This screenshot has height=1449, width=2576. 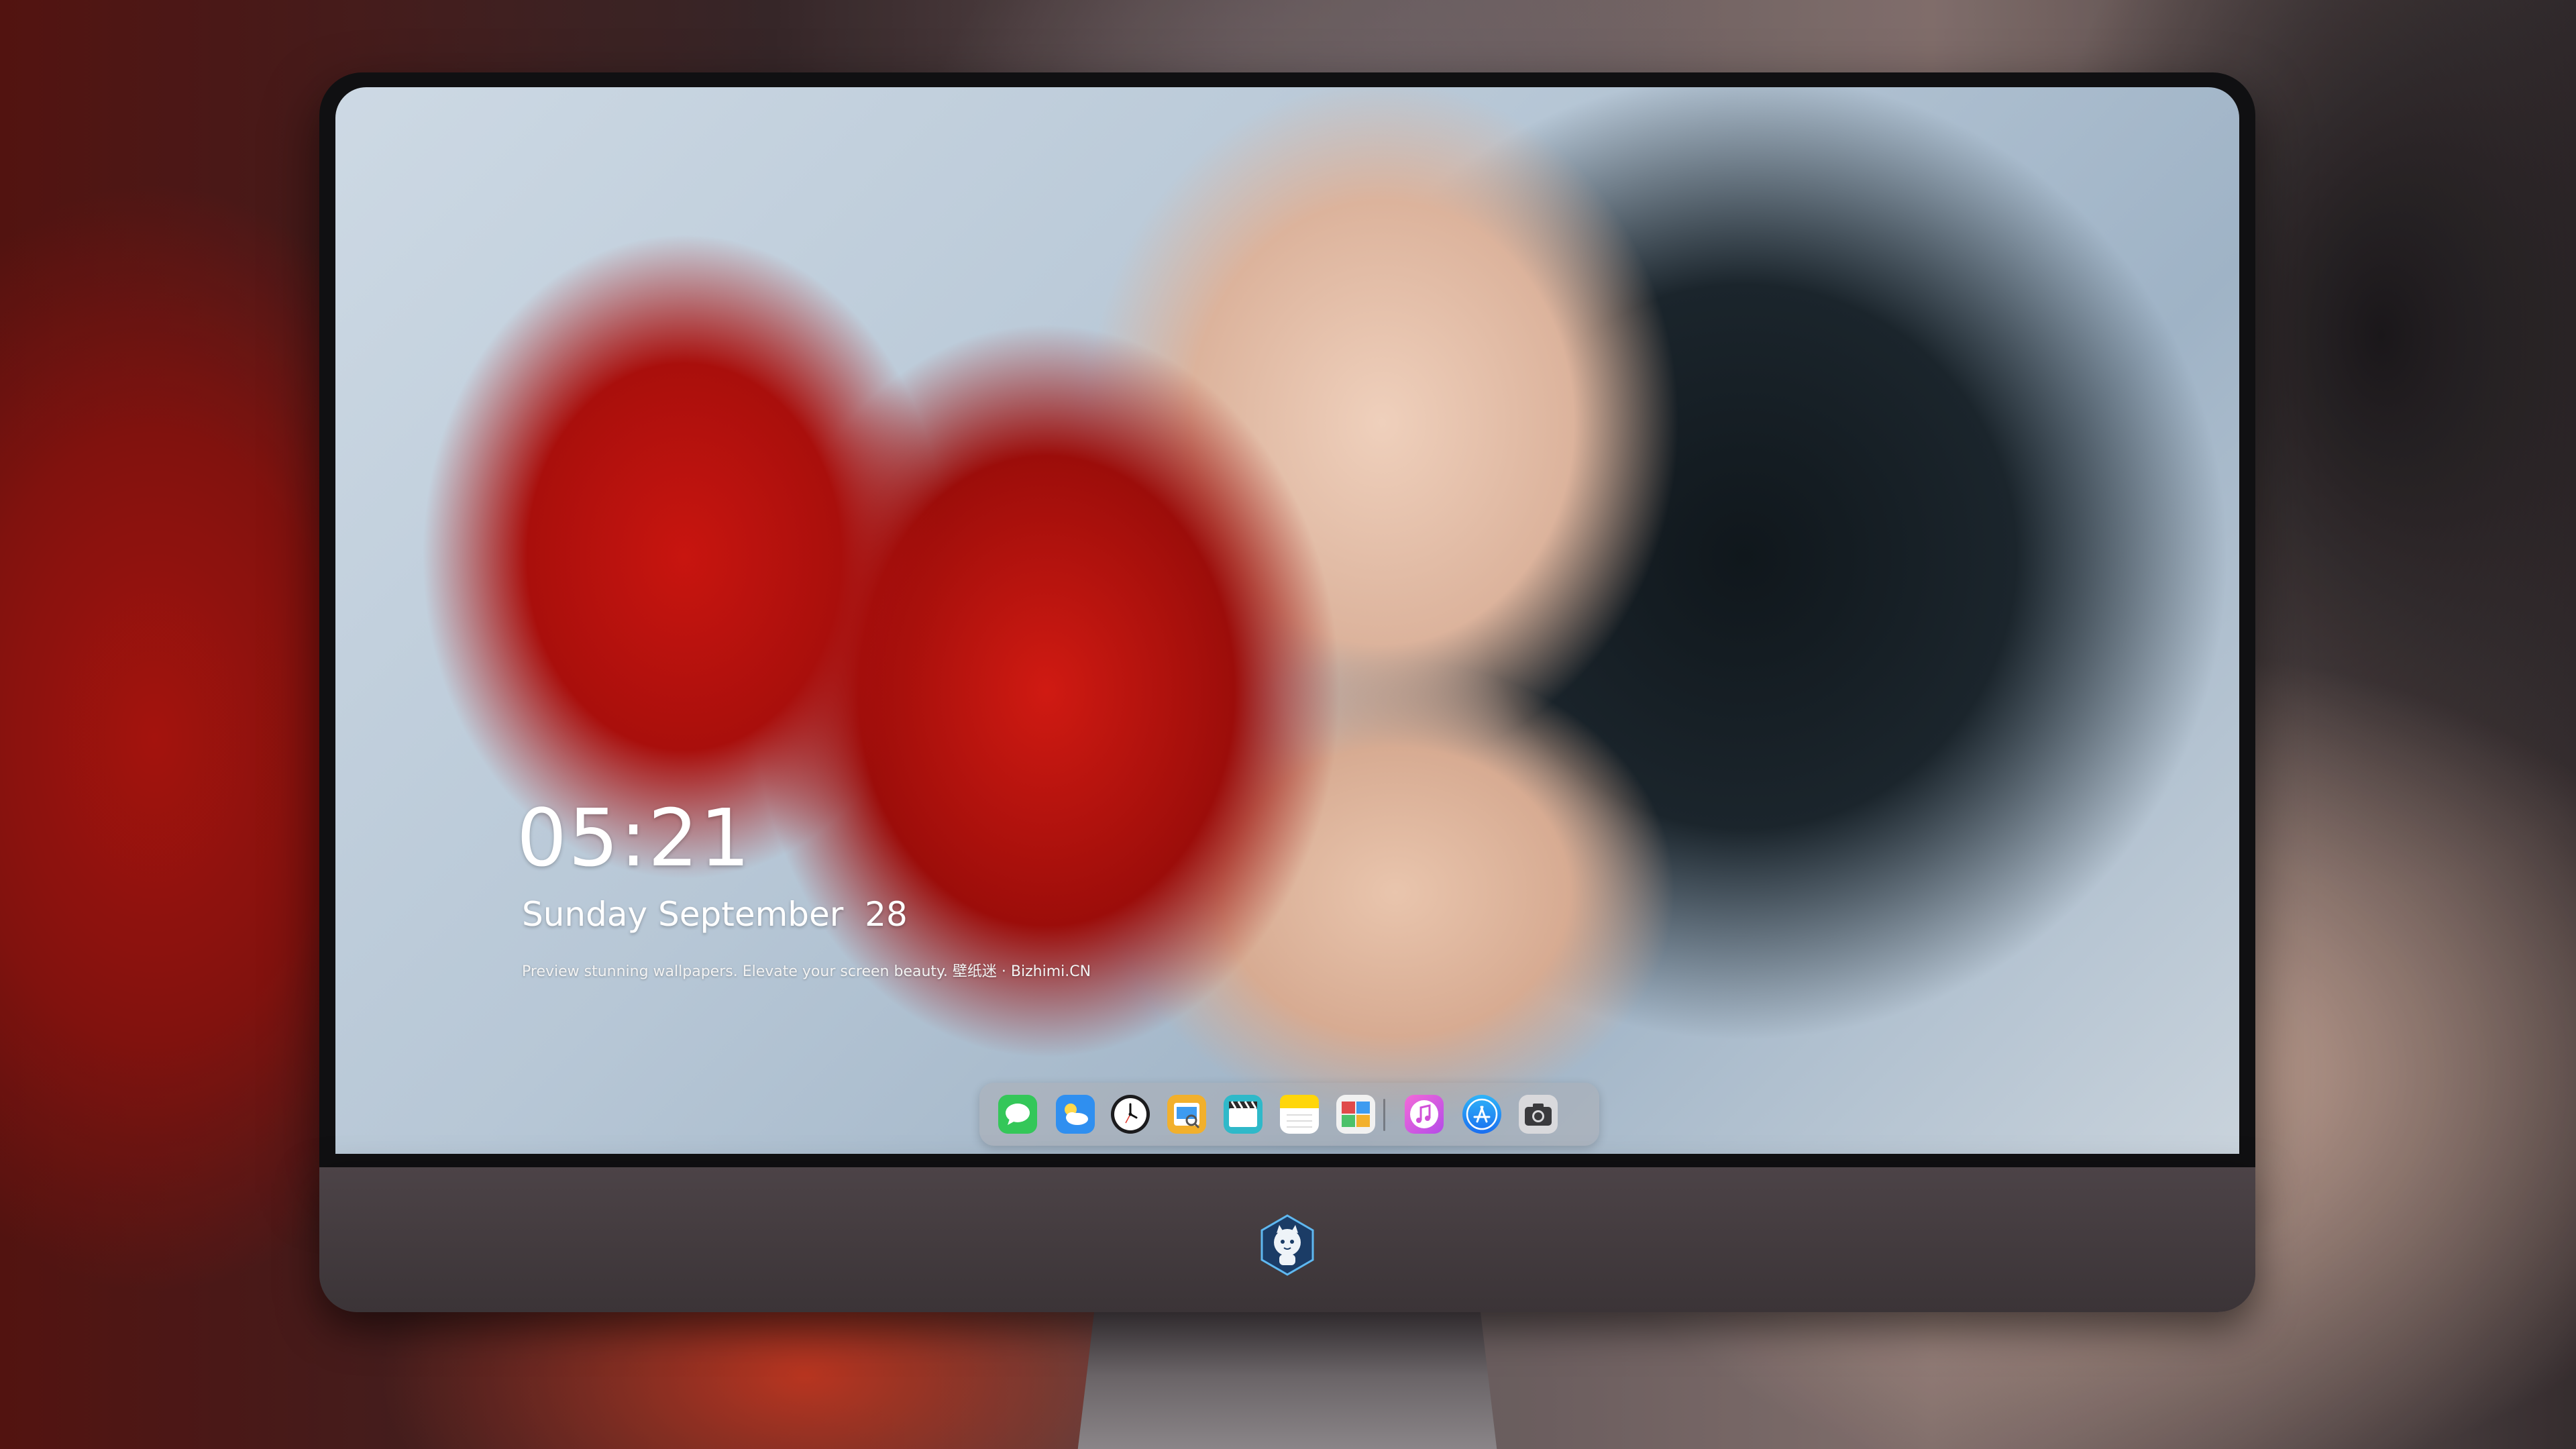 I want to click on app-dock, so click(x=1289, y=1114).